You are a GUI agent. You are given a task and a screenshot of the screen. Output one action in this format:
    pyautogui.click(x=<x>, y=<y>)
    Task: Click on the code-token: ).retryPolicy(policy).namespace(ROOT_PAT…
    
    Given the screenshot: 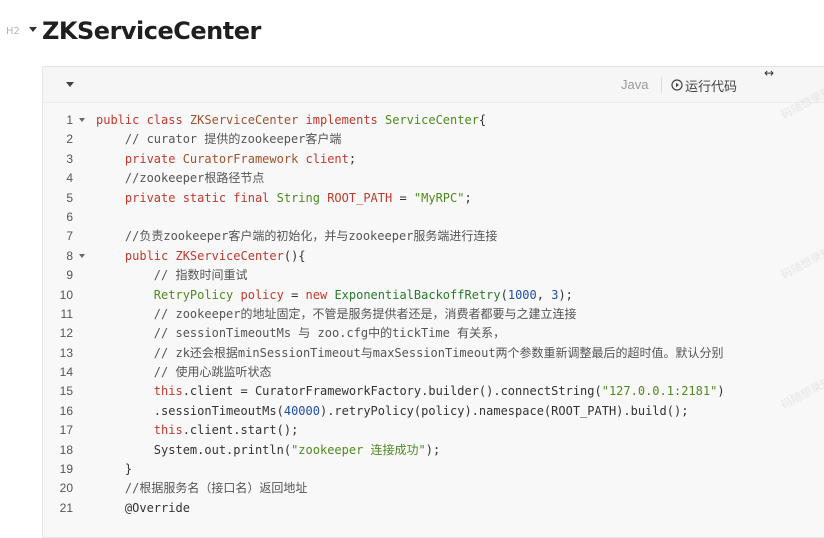 What is the action you would take?
    pyautogui.click(x=504, y=410)
    